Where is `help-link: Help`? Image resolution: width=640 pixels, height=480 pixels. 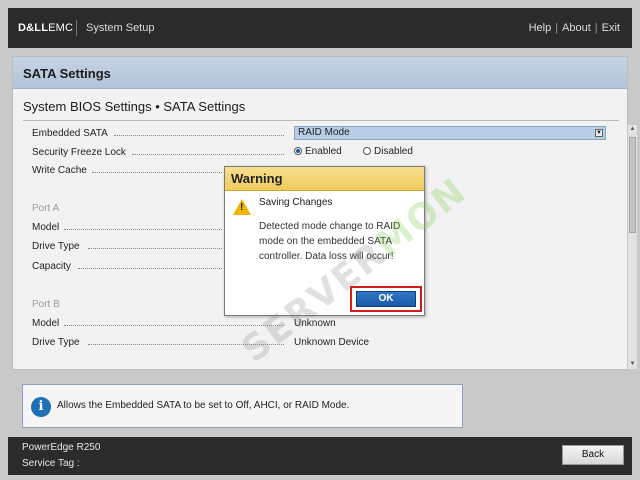 help-link: Help is located at coordinates (540, 28).